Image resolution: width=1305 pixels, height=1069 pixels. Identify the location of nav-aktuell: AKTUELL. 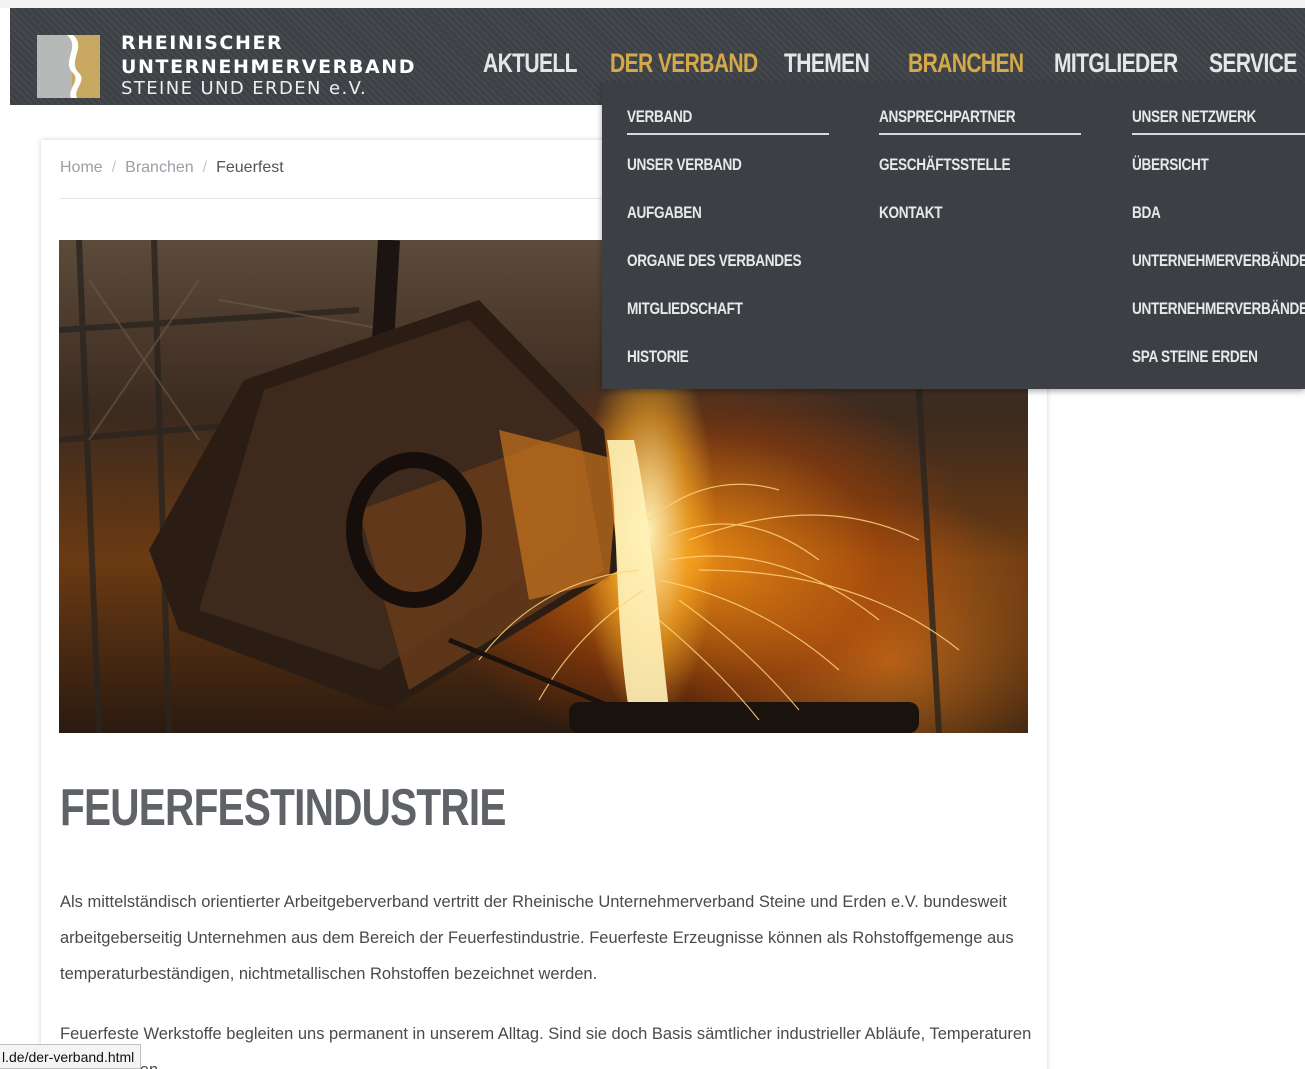
(530, 63).